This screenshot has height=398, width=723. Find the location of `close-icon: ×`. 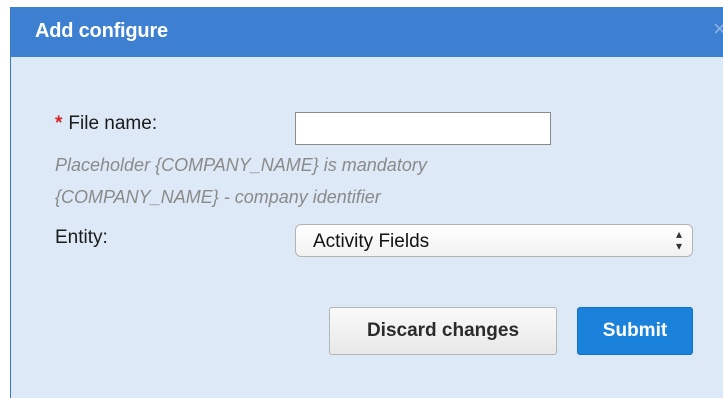

close-icon: × is located at coordinates (718, 29).